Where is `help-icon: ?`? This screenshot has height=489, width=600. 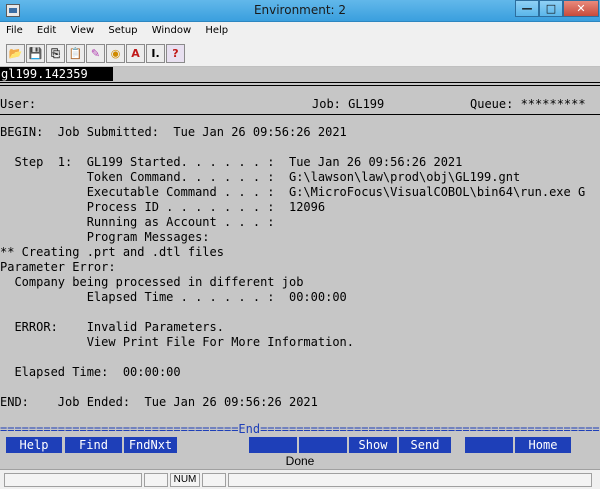
help-icon: ? is located at coordinates (175, 53).